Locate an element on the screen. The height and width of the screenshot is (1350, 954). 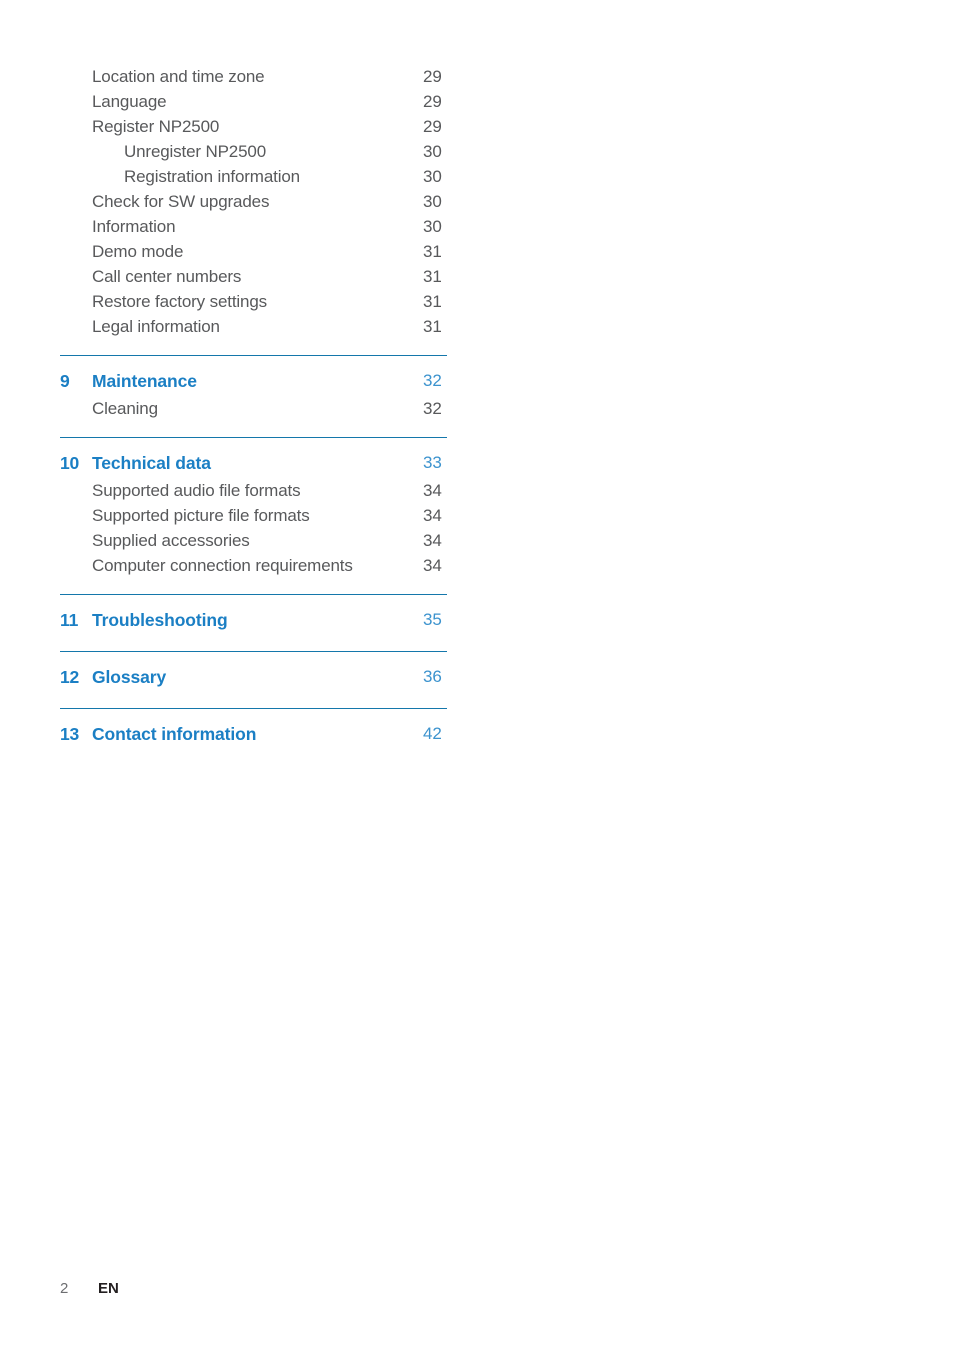
toc-entry-label: Restore factory settings is located at coordinates (179, 301).